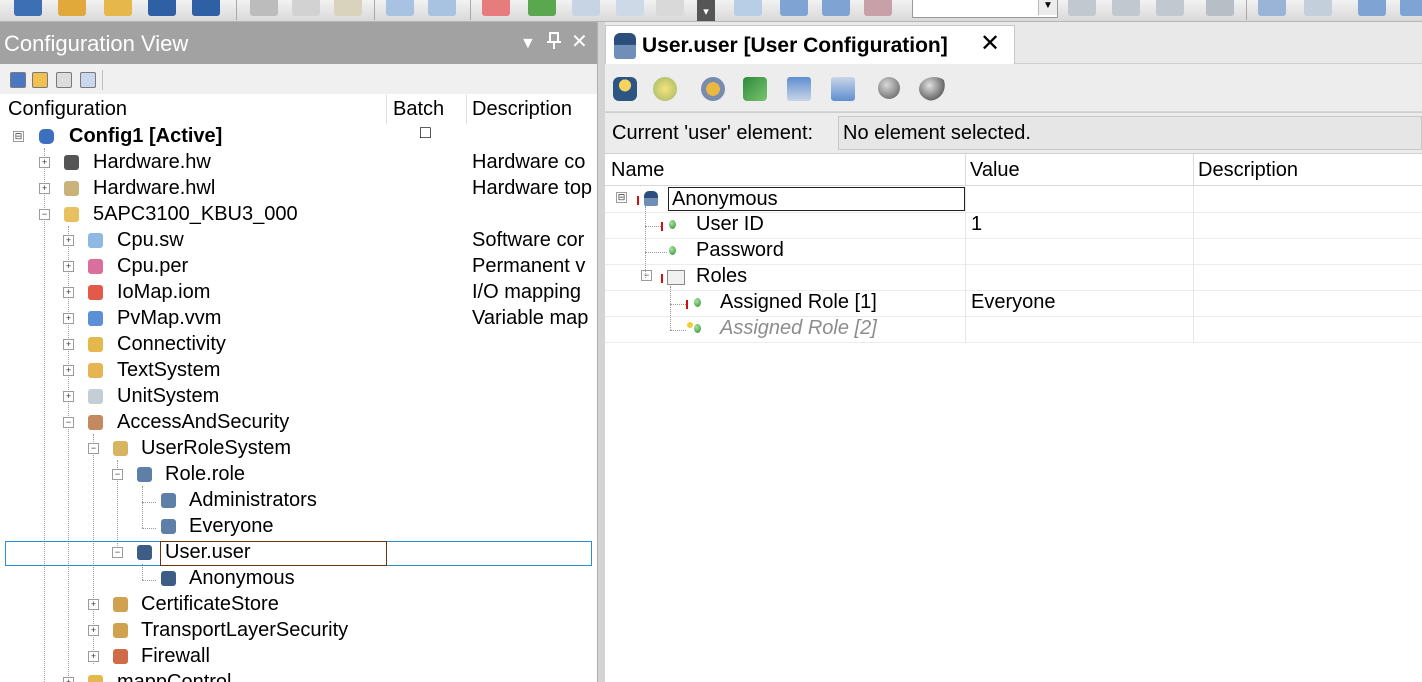 This screenshot has height=682, width=1422. I want to click on back-icon, so click(836, 8).